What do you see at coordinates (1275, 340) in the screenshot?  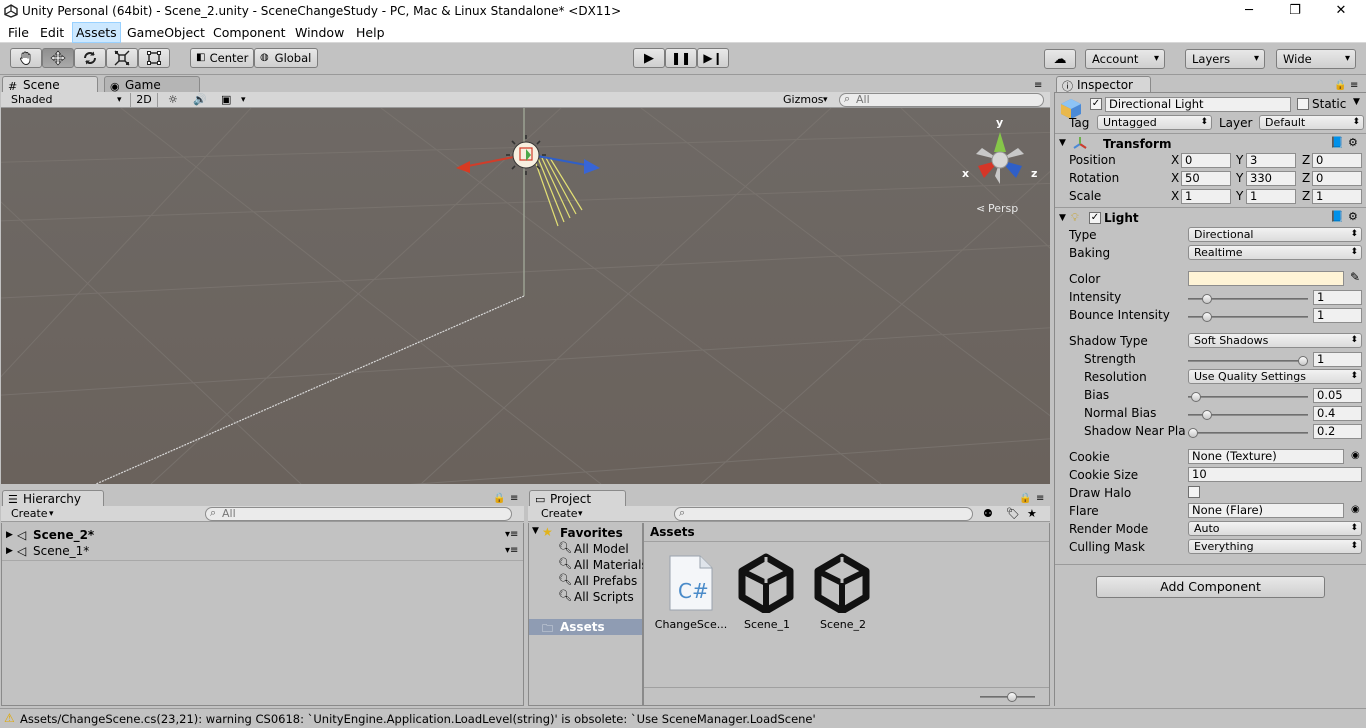 I see `shadow-type-dropdown: Soft Shadows` at bounding box center [1275, 340].